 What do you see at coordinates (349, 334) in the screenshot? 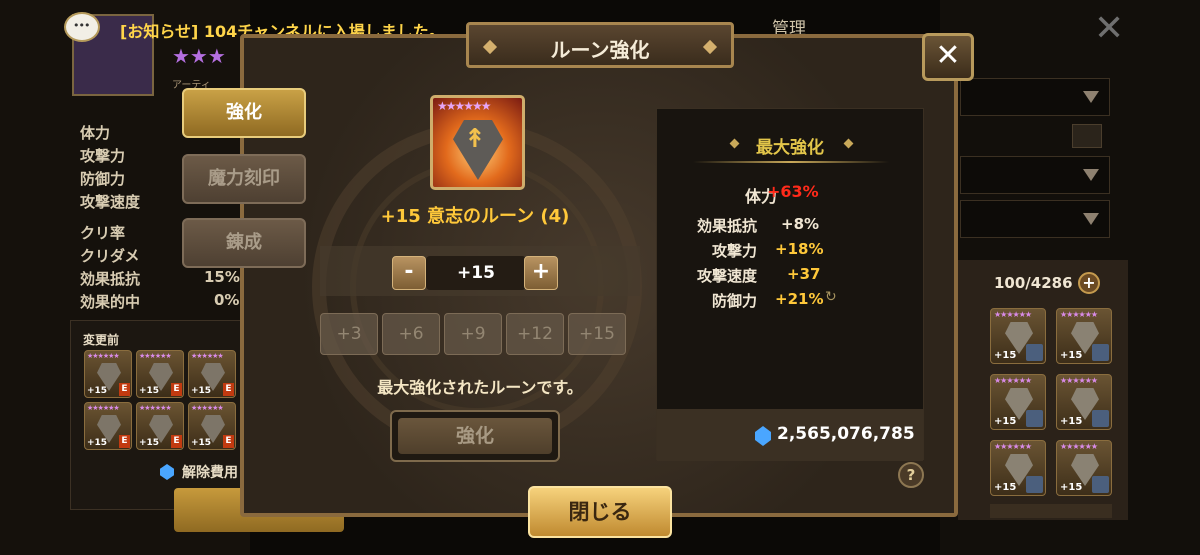
I see `quick-level-button: +3` at bounding box center [349, 334].